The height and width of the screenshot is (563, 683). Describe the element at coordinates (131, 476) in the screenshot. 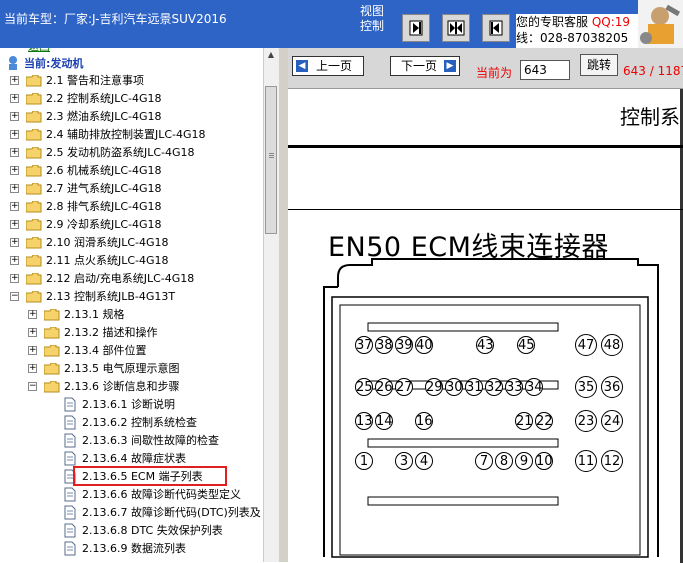

I see `tree-item-selected: 2.13.6.5 ECM 端子列表` at that location.